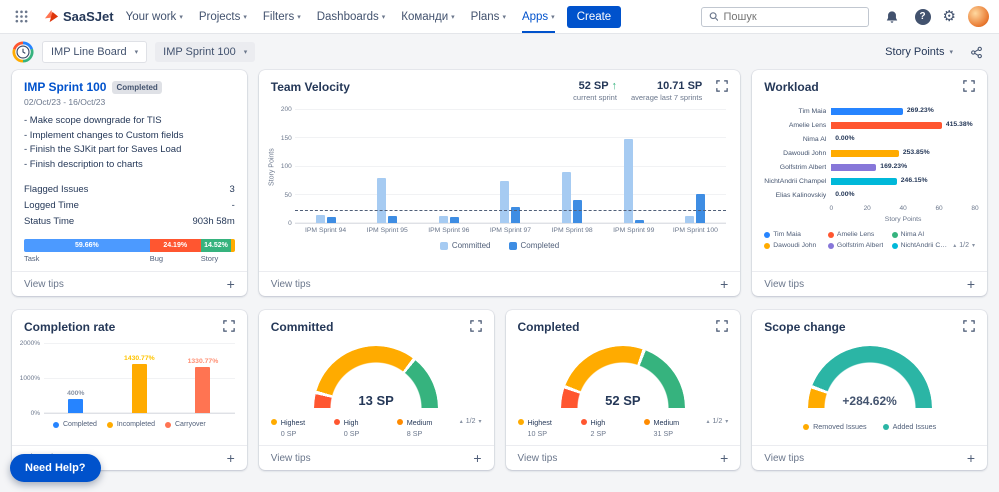 The width and height of the screenshot is (999, 492). What do you see at coordinates (920, 234) in the screenshot?
I see `legend-item: Nima Al` at bounding box center [920, 234].